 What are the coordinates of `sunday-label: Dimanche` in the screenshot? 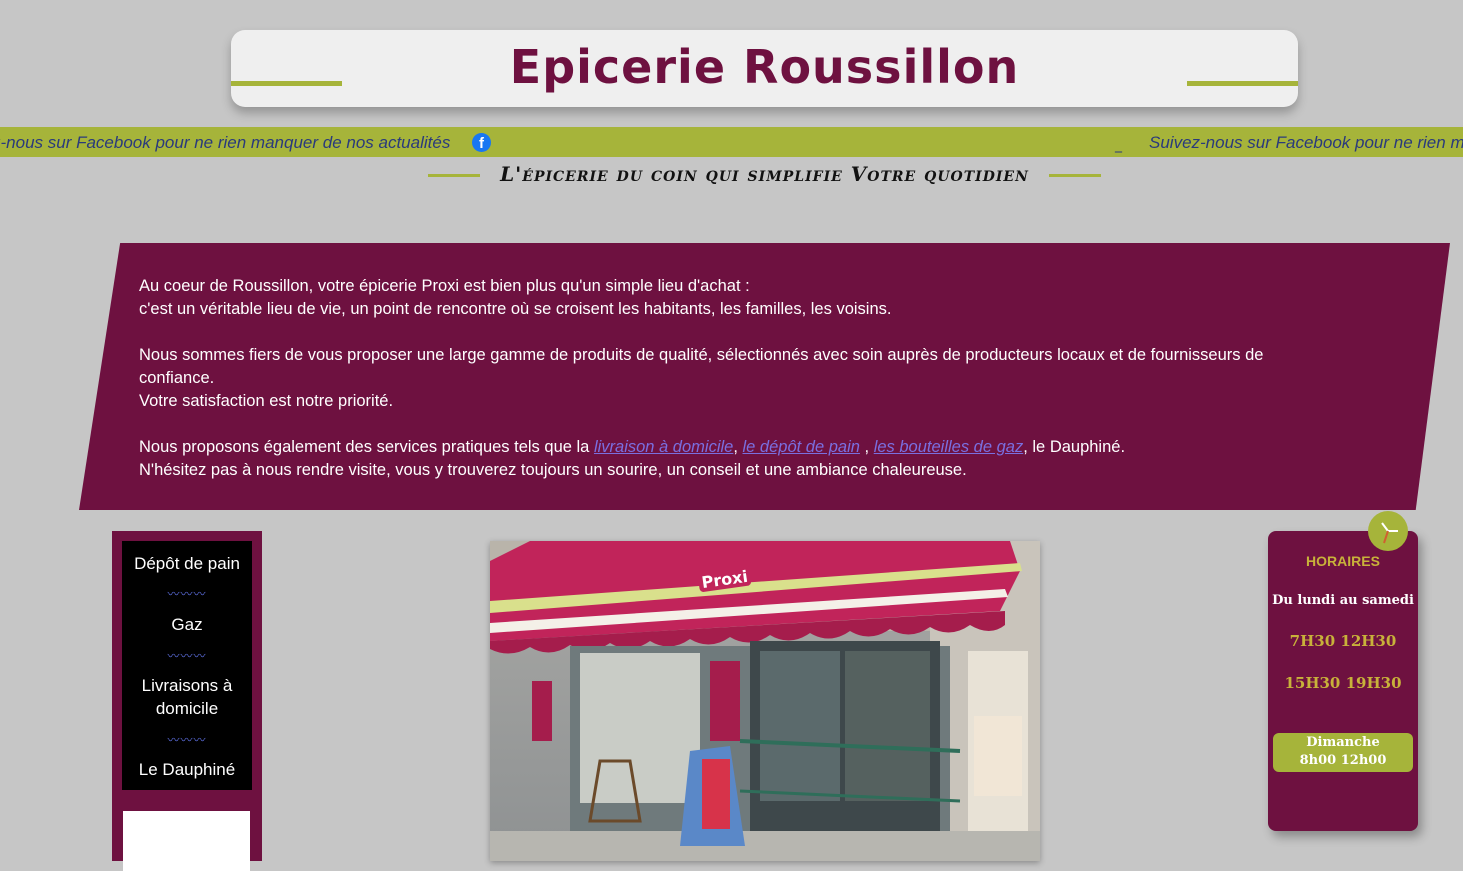 It's located at (1343, 742).